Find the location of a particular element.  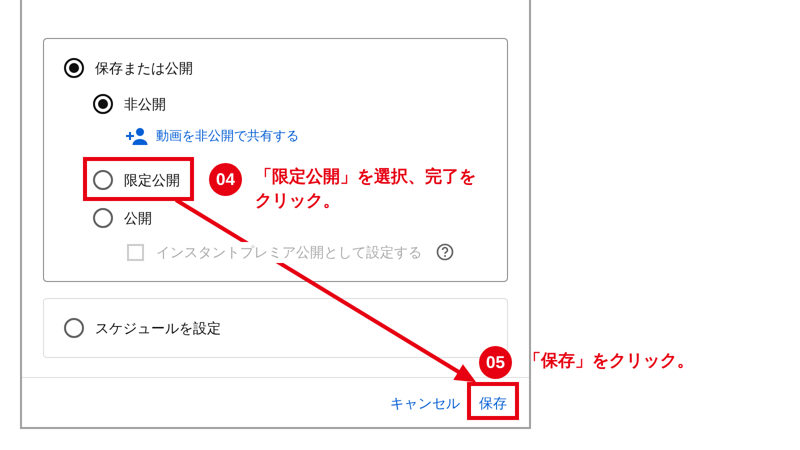

option-label: 非公開 is located at coordinates (145, 104).